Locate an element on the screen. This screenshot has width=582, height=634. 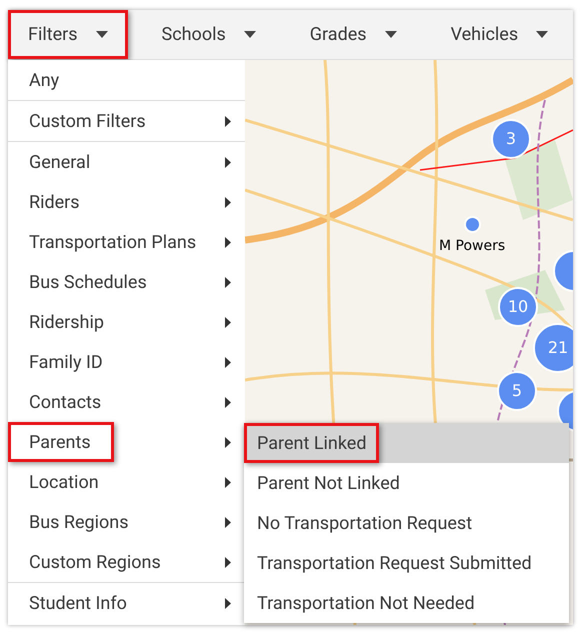
menu-item: Transportation Plans is located at coordinates (126, 242).